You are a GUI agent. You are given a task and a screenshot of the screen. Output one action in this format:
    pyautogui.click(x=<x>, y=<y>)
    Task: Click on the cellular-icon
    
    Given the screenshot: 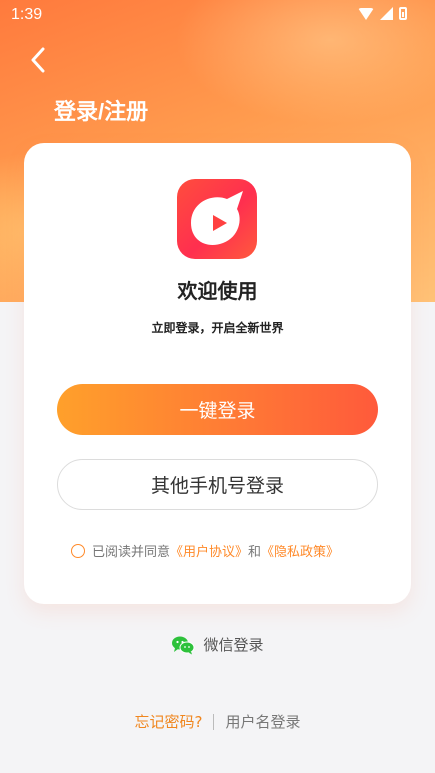 What is the action you would take?
    pyautogui.click(x=386, y=13)
    